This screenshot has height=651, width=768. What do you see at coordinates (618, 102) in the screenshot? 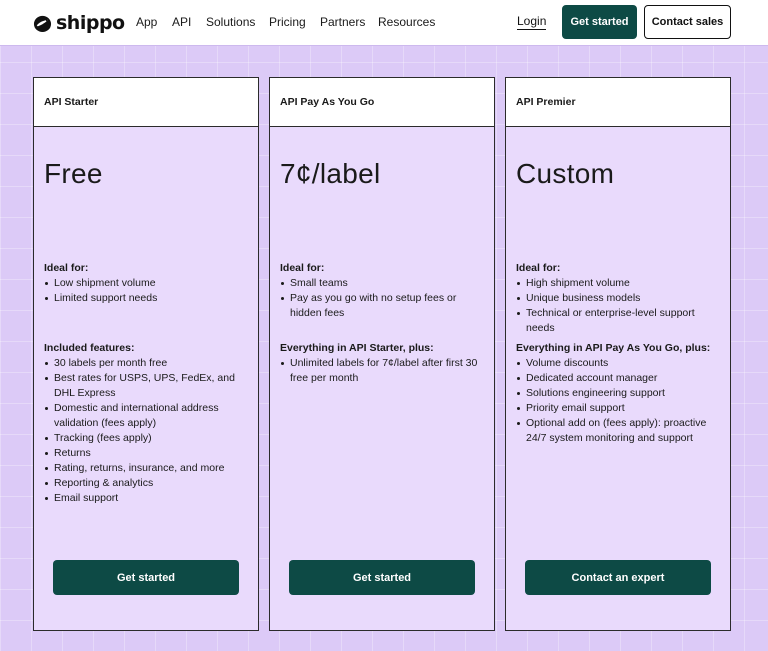
I see `plan-name: API Premier` at bounding box center [618, 102].